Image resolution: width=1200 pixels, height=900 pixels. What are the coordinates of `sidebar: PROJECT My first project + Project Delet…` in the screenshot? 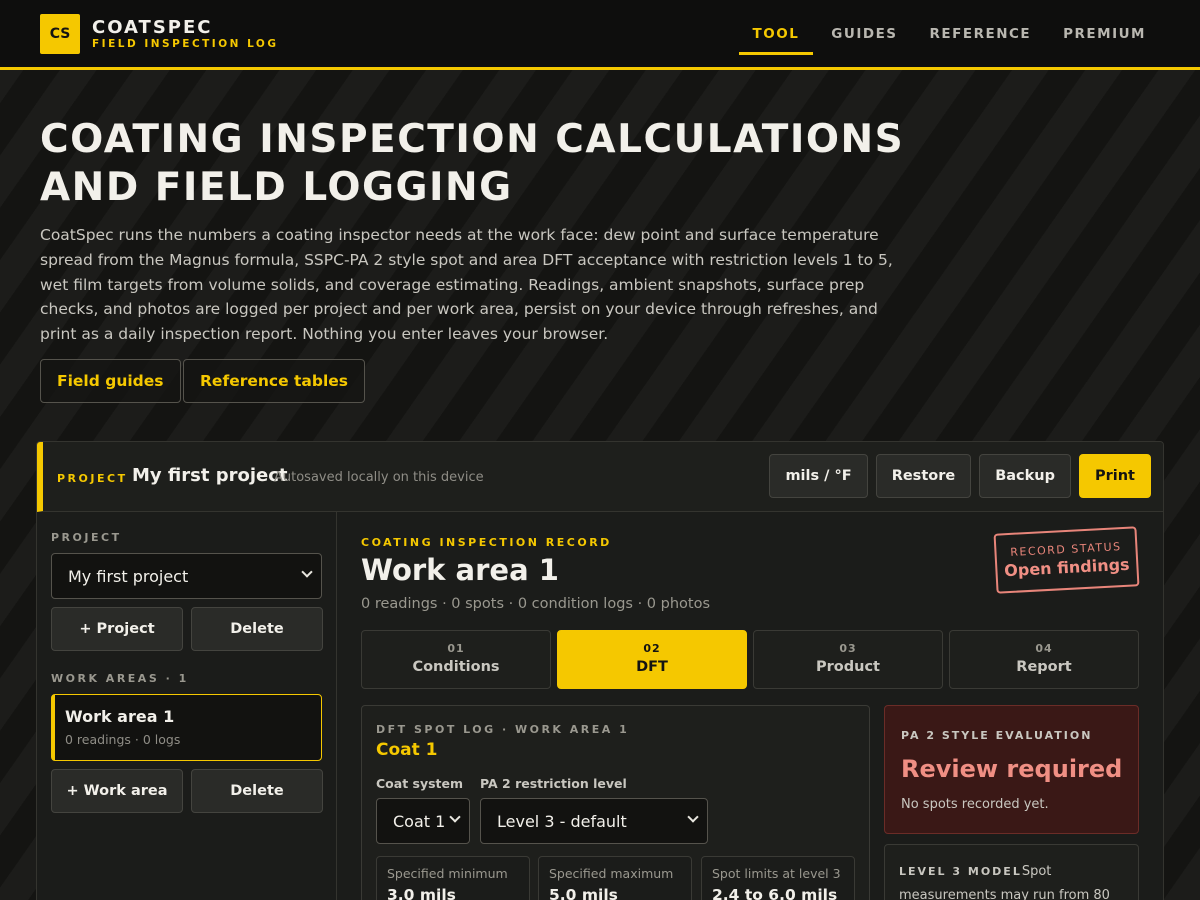 It's located at (187, 706).